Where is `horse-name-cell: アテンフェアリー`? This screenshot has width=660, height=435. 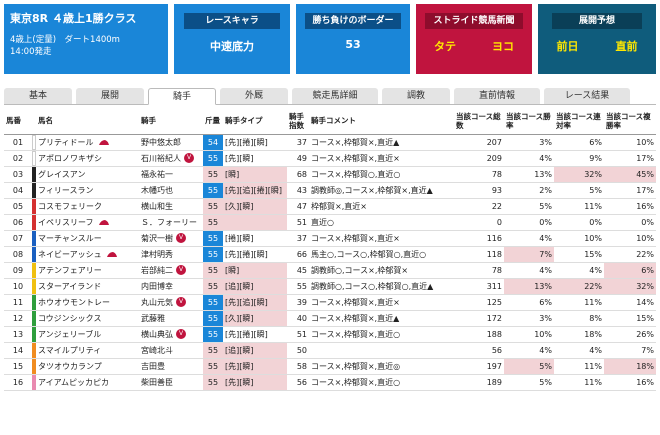
horse-name-cell: アテンフェアリー is located at coordinates (87, 270).